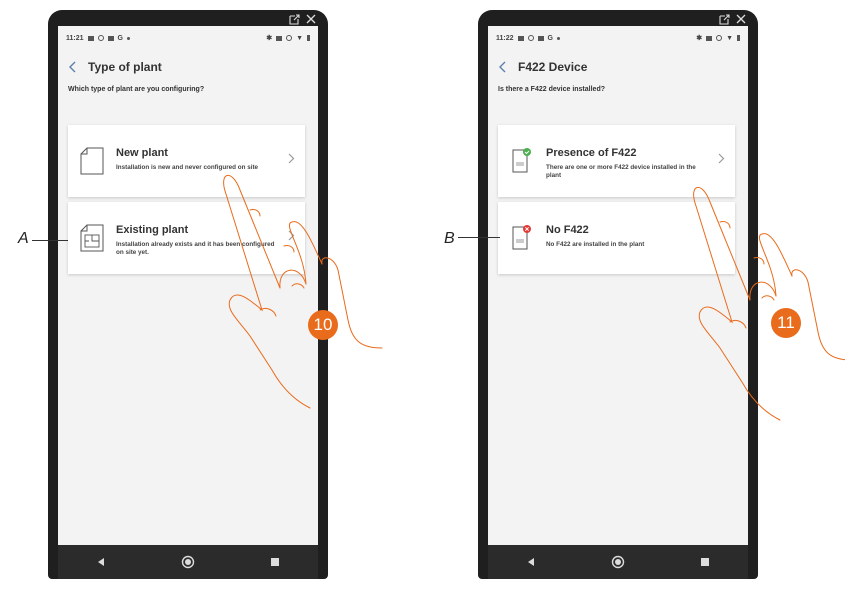  I want to click on status-time: 11:21, so click(75, 38).